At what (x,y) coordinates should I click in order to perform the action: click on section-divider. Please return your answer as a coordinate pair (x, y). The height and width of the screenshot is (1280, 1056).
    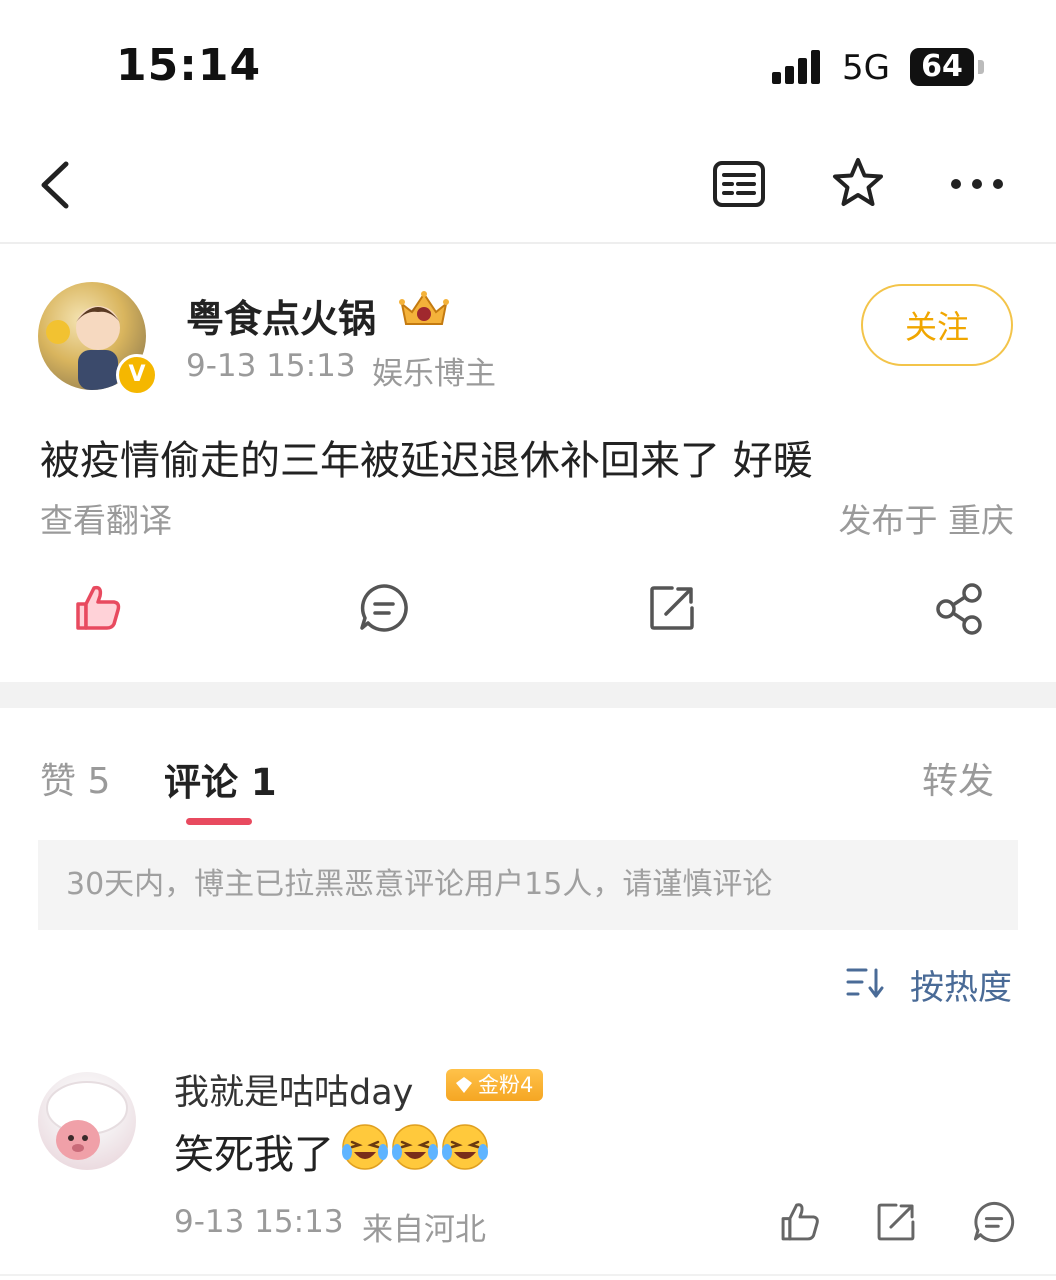
    Looking at the image, I should click on (528, 695).